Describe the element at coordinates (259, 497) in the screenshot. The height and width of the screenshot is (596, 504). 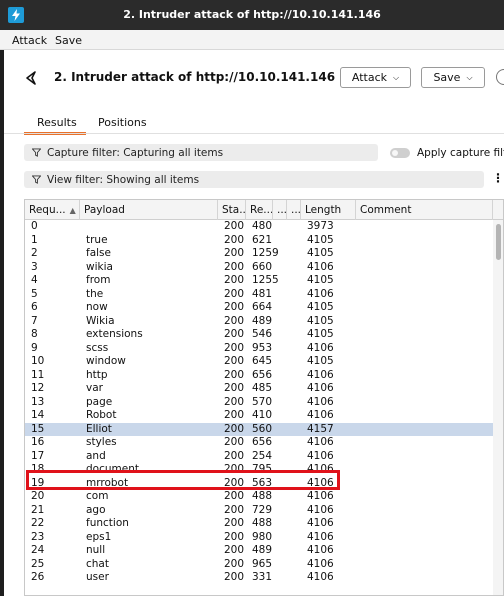
I see `table-row: 20 com 200 488 4106` at that location.